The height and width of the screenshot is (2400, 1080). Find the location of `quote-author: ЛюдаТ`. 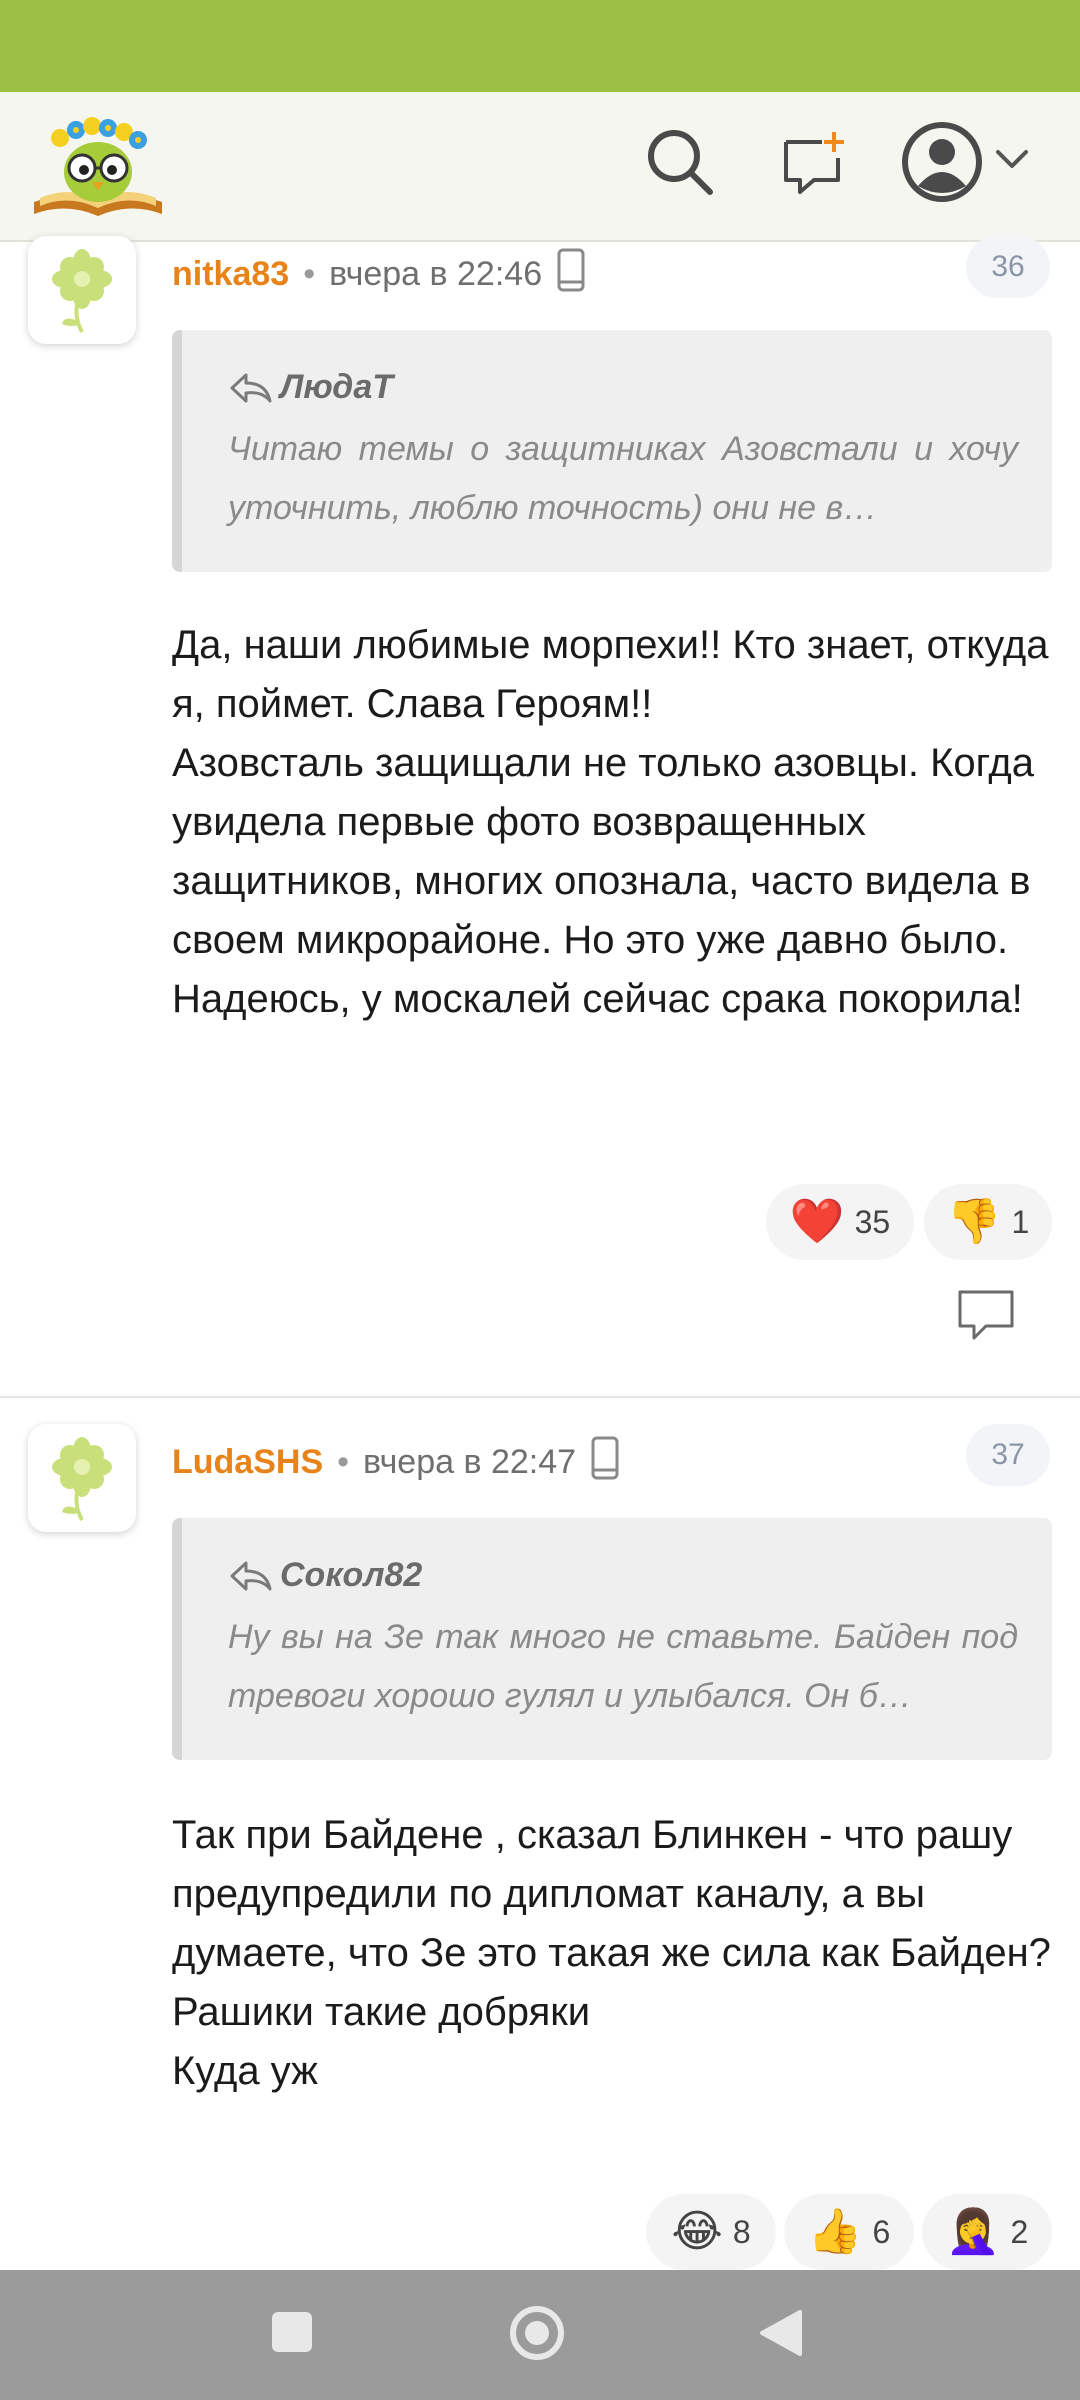

quote-author: ЛюдаТ is located at coordinates (310, 387).